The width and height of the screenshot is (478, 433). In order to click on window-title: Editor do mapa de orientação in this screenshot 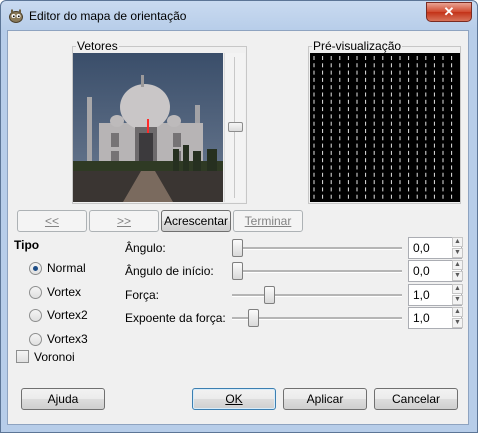, I will do `click(108, 16)`.